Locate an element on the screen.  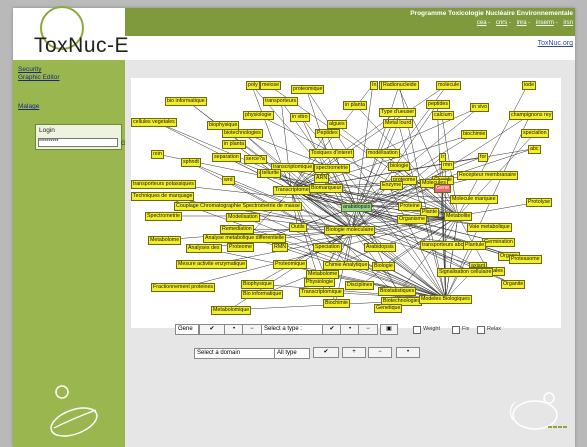
graph-node: abc is located at coordinates (534, 149).